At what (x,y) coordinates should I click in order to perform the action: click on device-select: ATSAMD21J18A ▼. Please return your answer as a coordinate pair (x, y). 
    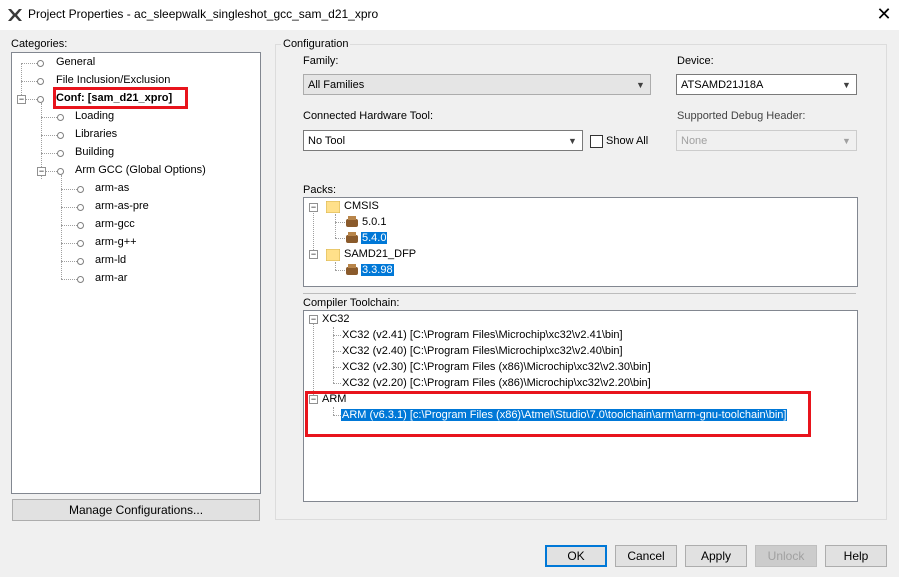
    Looking at the image, I should click on (766, 84).